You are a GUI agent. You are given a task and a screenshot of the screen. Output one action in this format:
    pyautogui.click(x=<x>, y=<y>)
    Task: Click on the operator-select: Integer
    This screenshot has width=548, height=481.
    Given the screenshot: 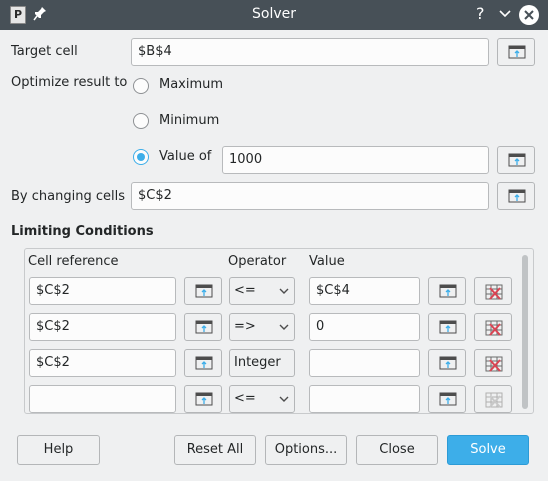 What is the action you would take?
    pyautogui.click(x=262, y=363)
    